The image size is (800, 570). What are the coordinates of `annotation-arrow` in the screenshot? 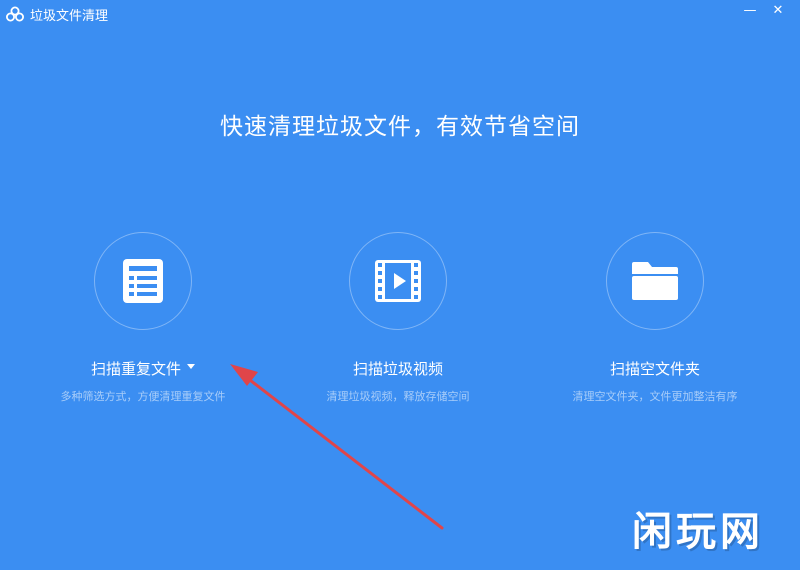 It's located at (337, 447).